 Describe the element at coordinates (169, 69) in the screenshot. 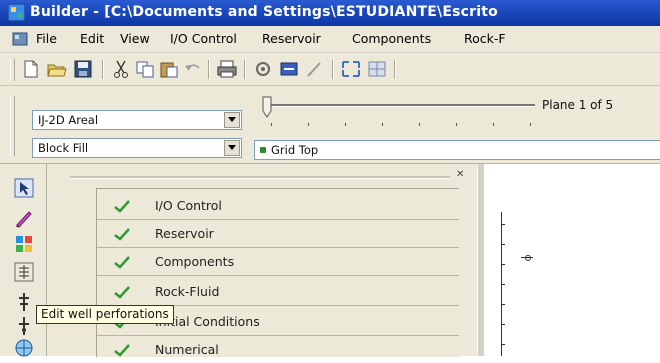

I see `paste-icon` at that location.